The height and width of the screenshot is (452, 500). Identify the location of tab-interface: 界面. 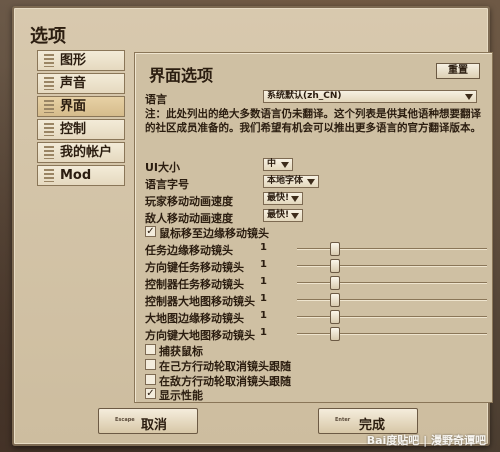
(81, 106).